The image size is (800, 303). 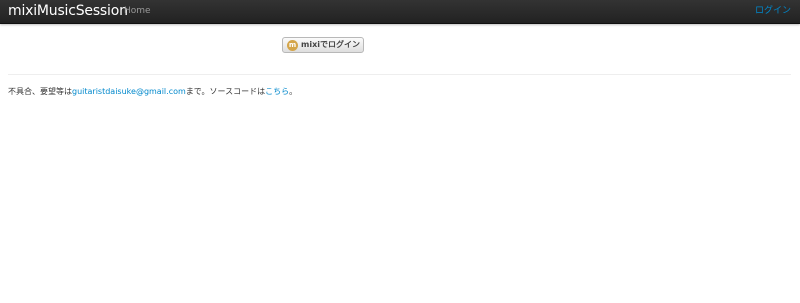 What do you see at coordinates (225, 91) in the screenshot?
I see `footer-middle: まで。ソースコードは` at bounding box center [225, 91].